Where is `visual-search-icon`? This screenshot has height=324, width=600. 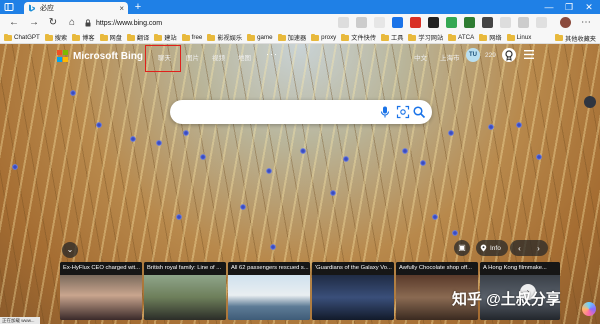
visual-search-icon is located at coordinates (403, 112).